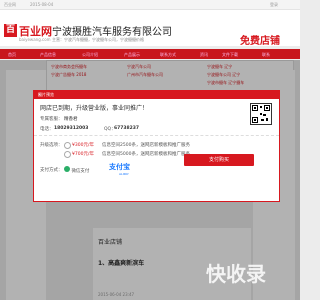 The height and width of the screenshot is (300, 320). What do you see at coordinates (67, 145) in the screenshot?
I see `option1-radio` at bounding box center [67, 145].